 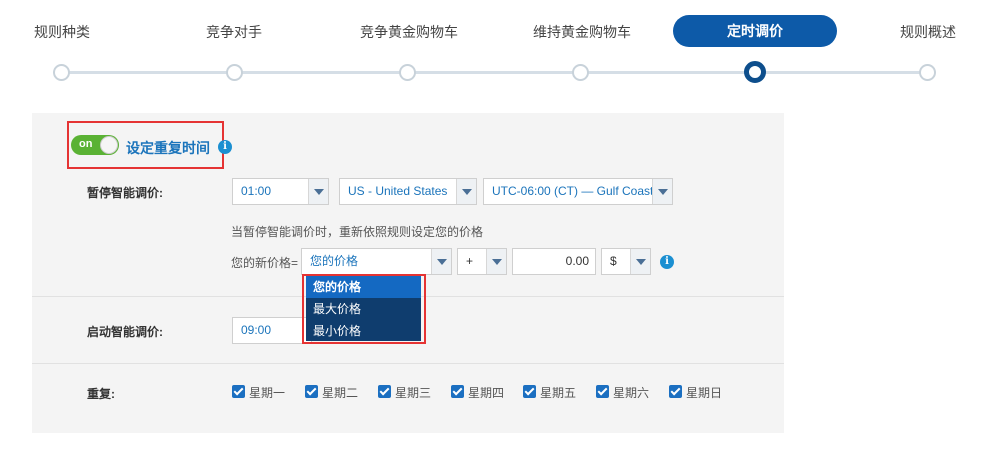 I want to click on checkbox-label: 星期六, so click(x=631, y=393).